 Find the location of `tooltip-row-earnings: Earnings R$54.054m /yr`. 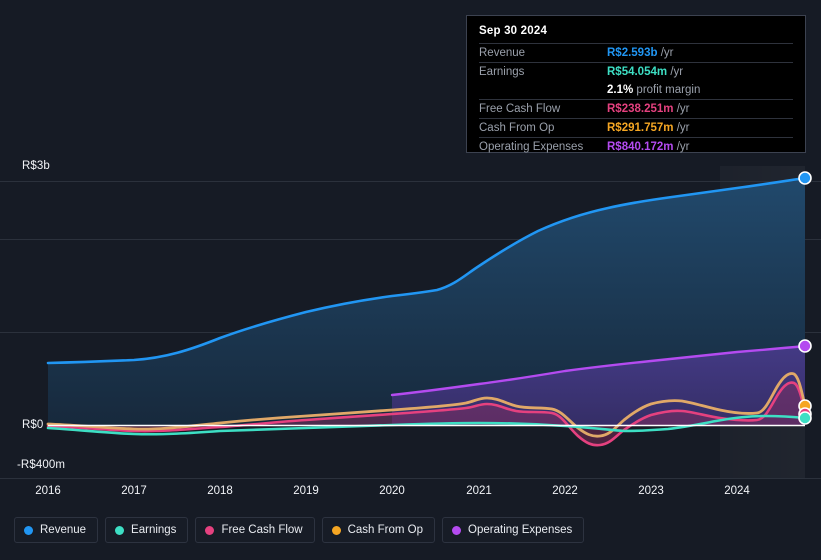

tooltip-row-earnings: Earnings R$54.054m /yr is located at coordinates (636, 71).